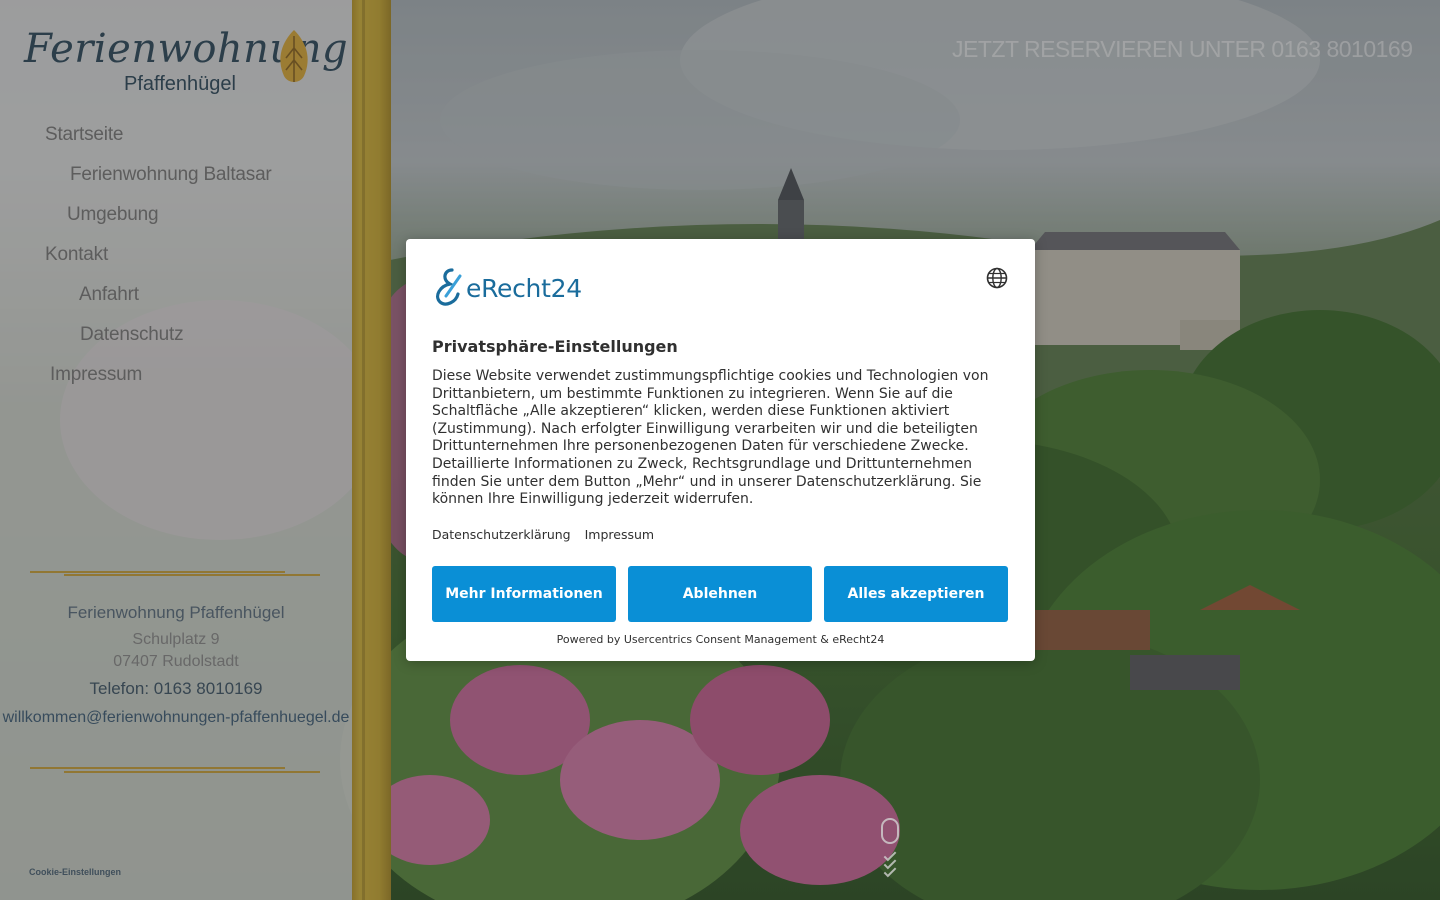 Image resolution: width=1440 pixels, height=900 pixels. What do you see at coordinates (524, 594) in the screenshot?
I see `more-info-button: Mehr Informationen` at bounding box center [524, 594].